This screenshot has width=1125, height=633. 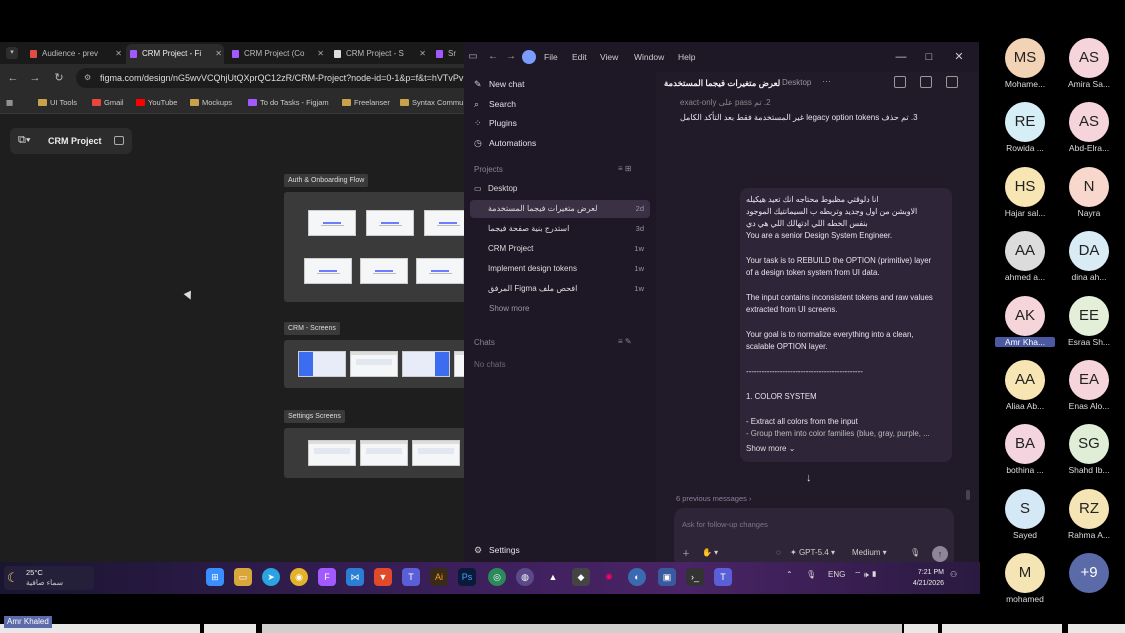 What do you see at coordinates (869, 552) in the screenshot?
I see `reasoning-selector: Medium ▾` at bounding box center [869, 552].